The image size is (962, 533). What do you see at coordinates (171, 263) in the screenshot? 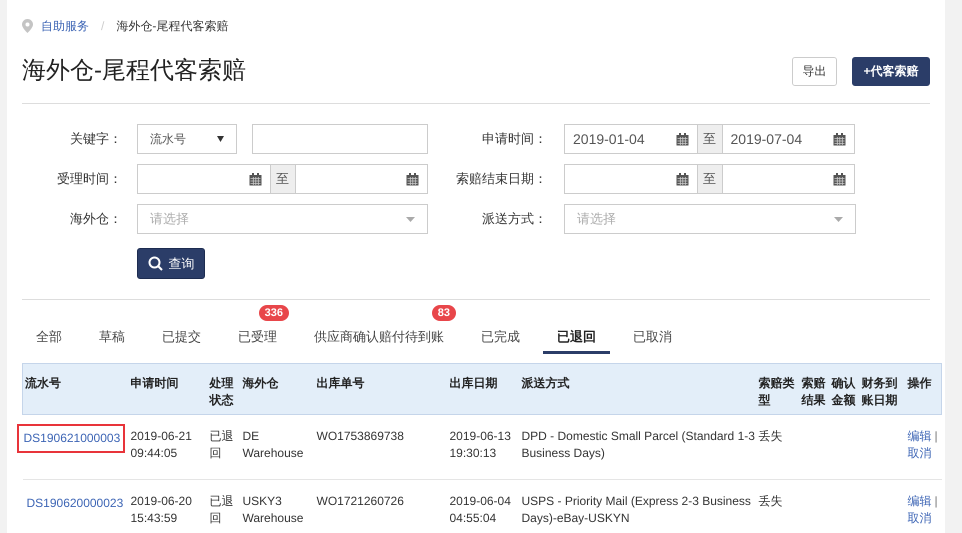
I see `search-button: 查询` at bounding box center [171, 263].